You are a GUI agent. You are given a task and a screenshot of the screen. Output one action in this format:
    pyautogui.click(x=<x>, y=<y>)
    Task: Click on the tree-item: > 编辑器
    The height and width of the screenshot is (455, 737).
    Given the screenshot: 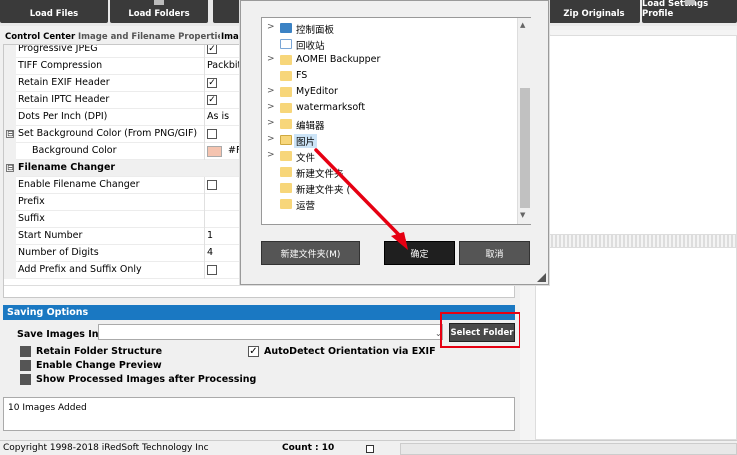 What is the action you would take?
    pyautogui.click(x=389, y=124)
    